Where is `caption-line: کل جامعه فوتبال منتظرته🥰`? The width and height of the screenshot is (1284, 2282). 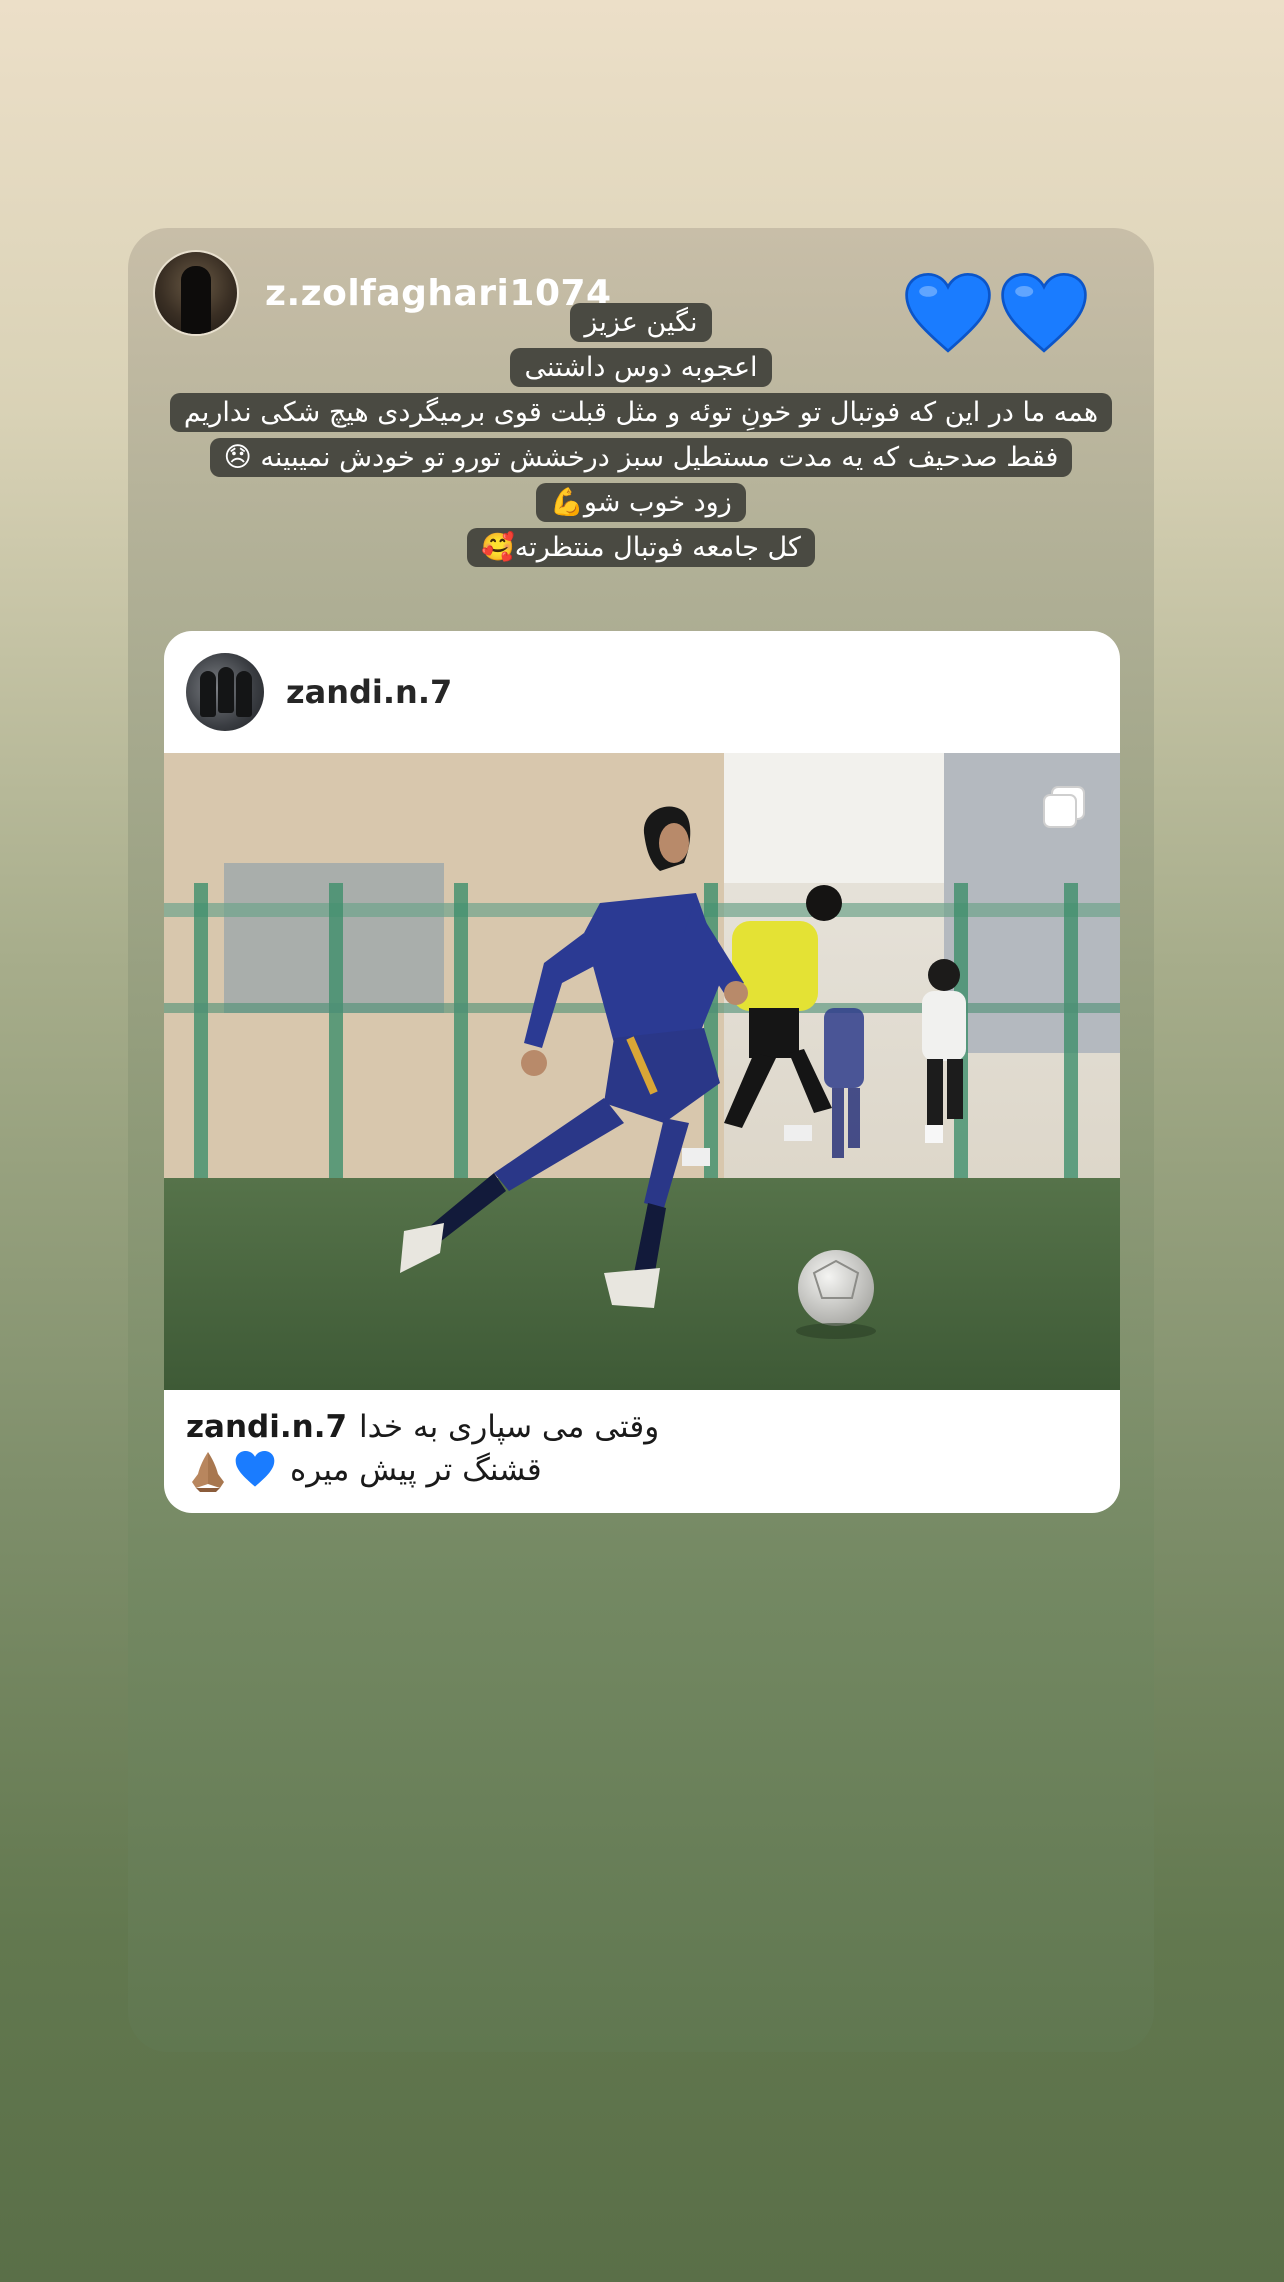
caption-line: کل جامعه فوتبال منتظرته🥰 is located at coordinates (641, 547).